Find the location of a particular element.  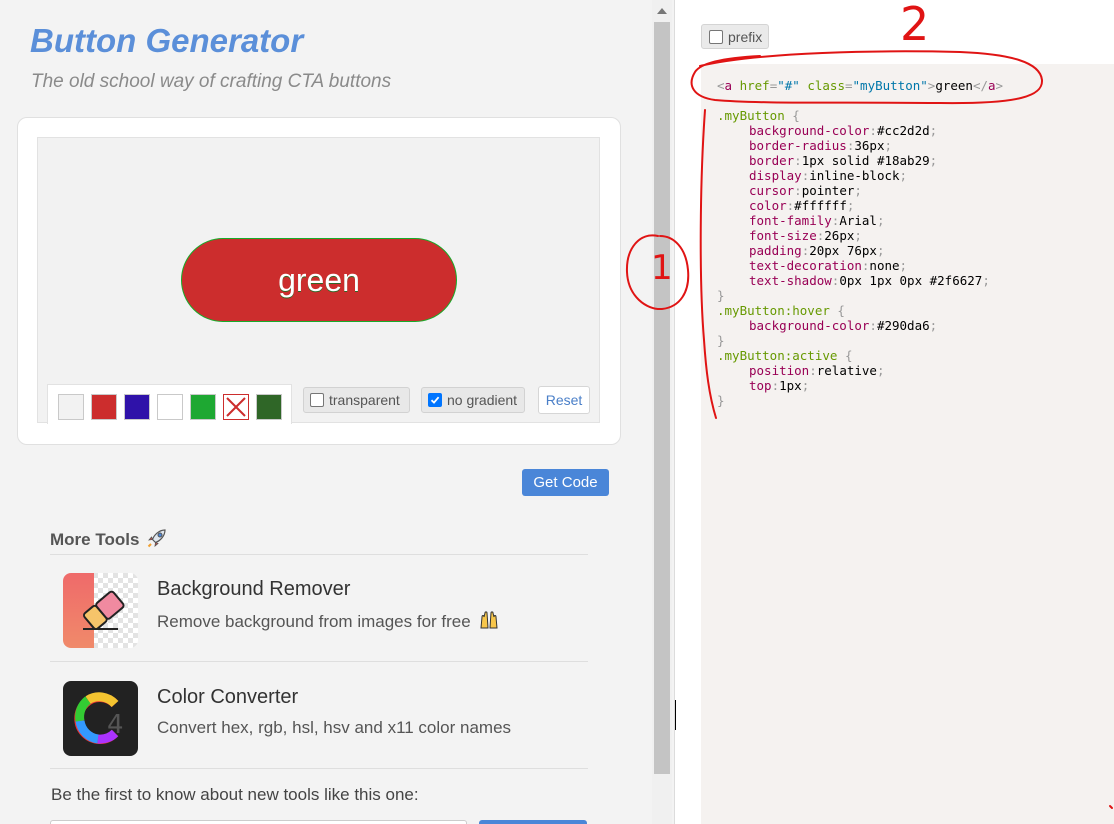

transparent-checkbox is located at coordinates (317, 400).